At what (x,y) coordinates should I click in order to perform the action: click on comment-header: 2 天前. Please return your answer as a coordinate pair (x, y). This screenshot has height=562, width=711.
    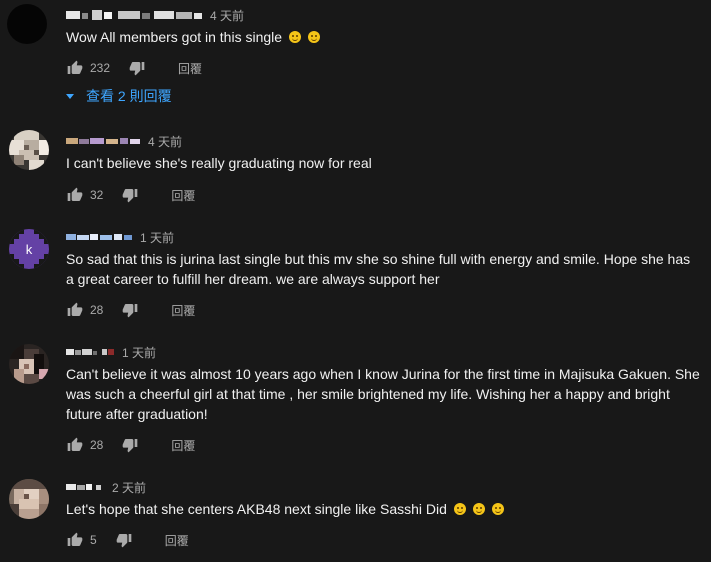
    Looking at the image, I should click on (106, 487).